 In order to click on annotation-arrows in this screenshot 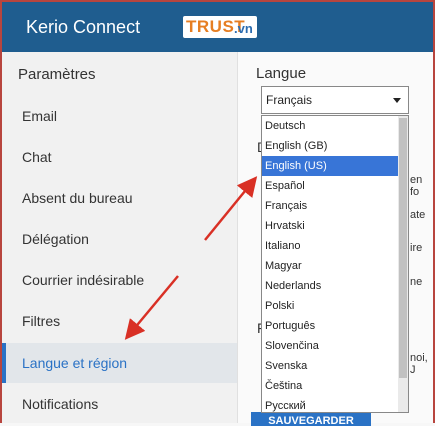, I will do `click(191, 258)`.